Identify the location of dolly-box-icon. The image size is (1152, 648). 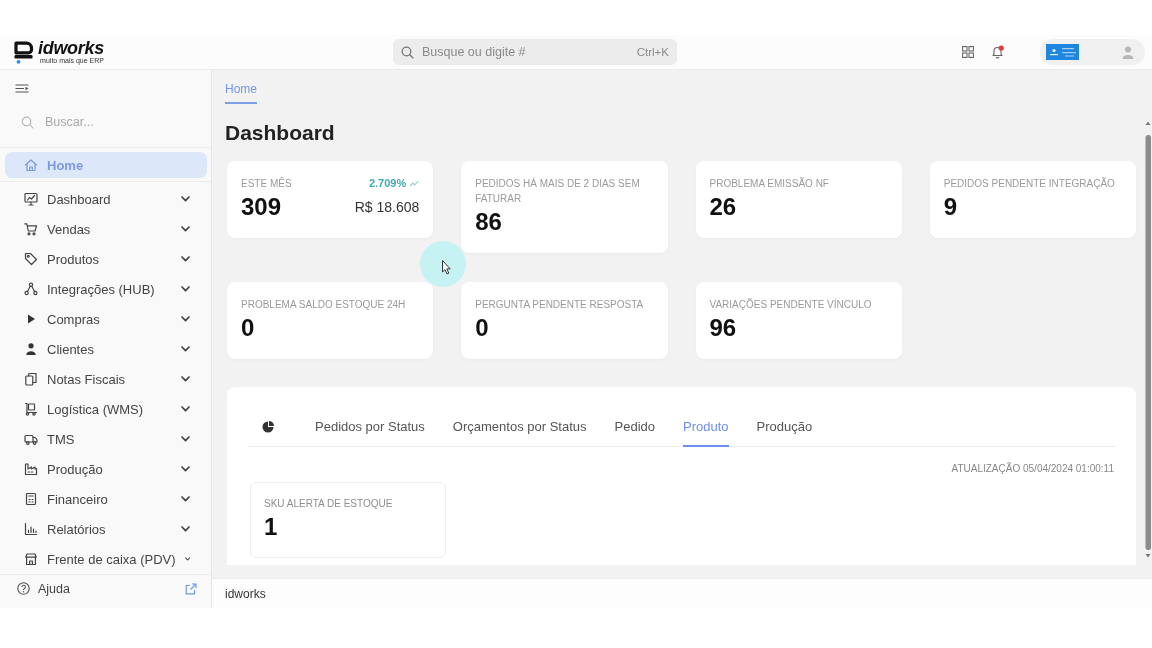
(31, 409).